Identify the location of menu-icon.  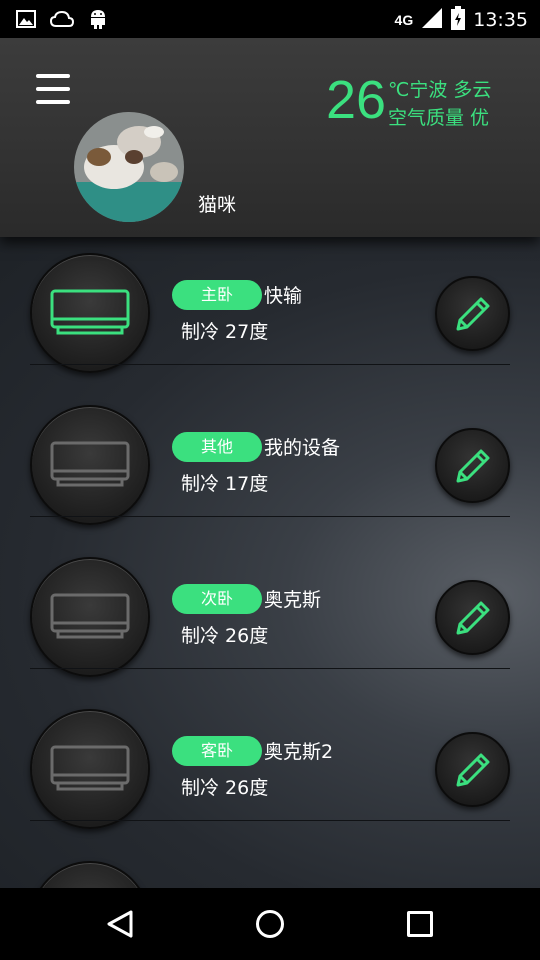
(53, 76).